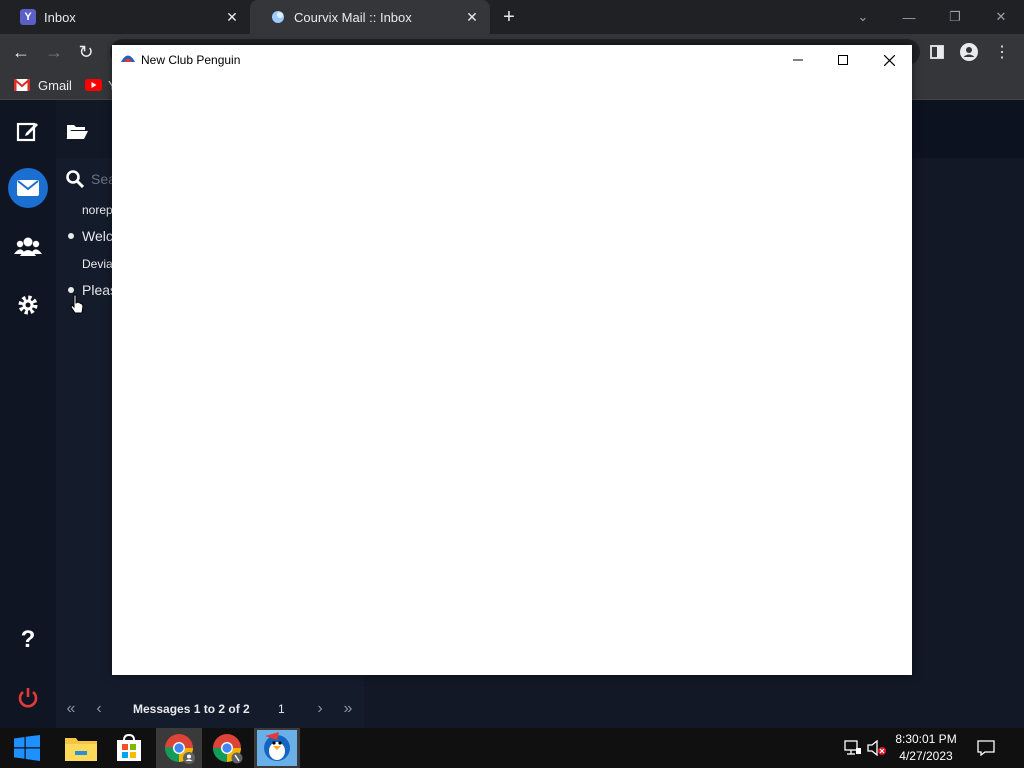 The image size is (1024, 768). Describe the element at coordinates (28, 17) in the screenshot. I see `yahoo-favicon-icon: Y` at that location.